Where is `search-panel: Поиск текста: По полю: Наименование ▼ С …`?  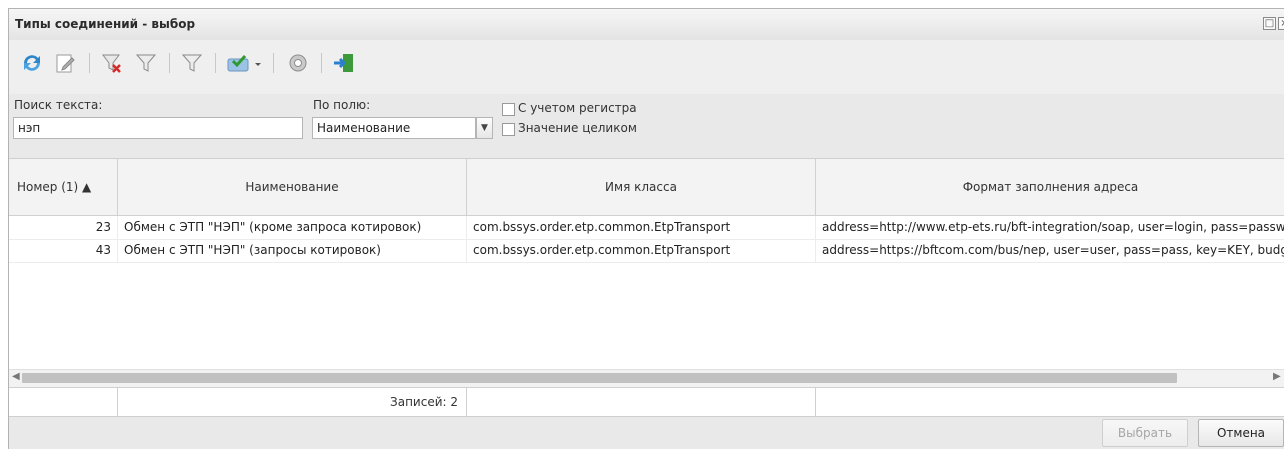
search-panel: Поиск текста: По полю: Наименование ▼ С … is located at coordinates (646, 121).